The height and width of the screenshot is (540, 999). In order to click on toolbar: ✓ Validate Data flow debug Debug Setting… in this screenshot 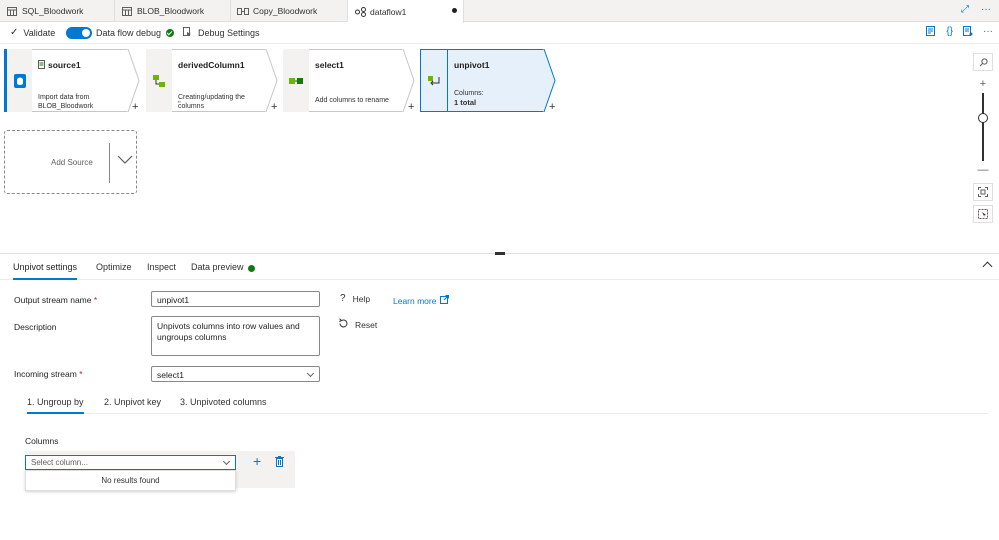, I will do `click(499, 33)`.